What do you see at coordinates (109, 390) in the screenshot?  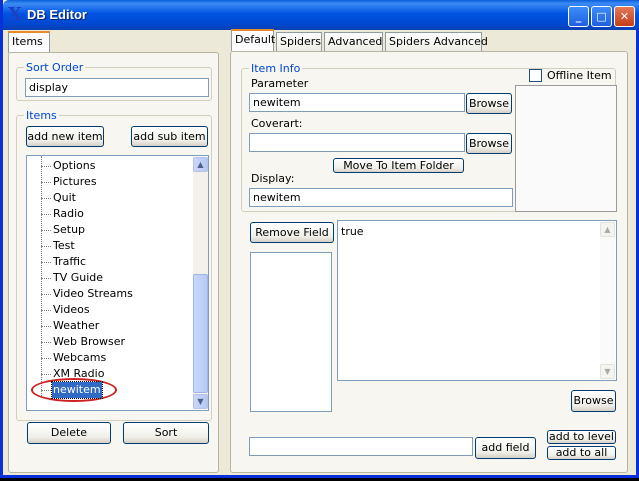 I see `list-item: newitem` at bounding box center [109, 390].